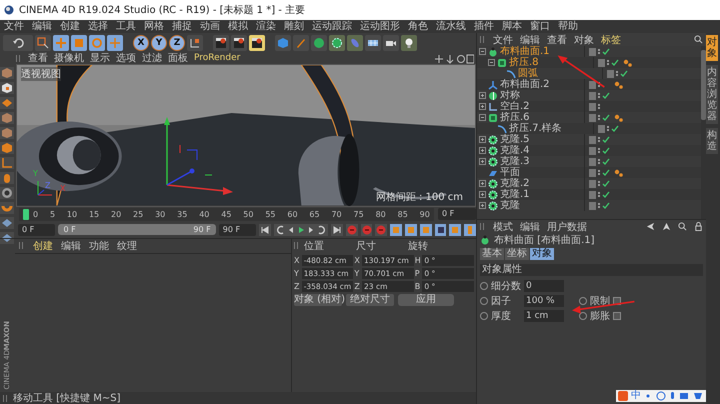 The height and width of the screenshot is (404, 720). I want to click on light-bulb-icon, so click(409, 43).